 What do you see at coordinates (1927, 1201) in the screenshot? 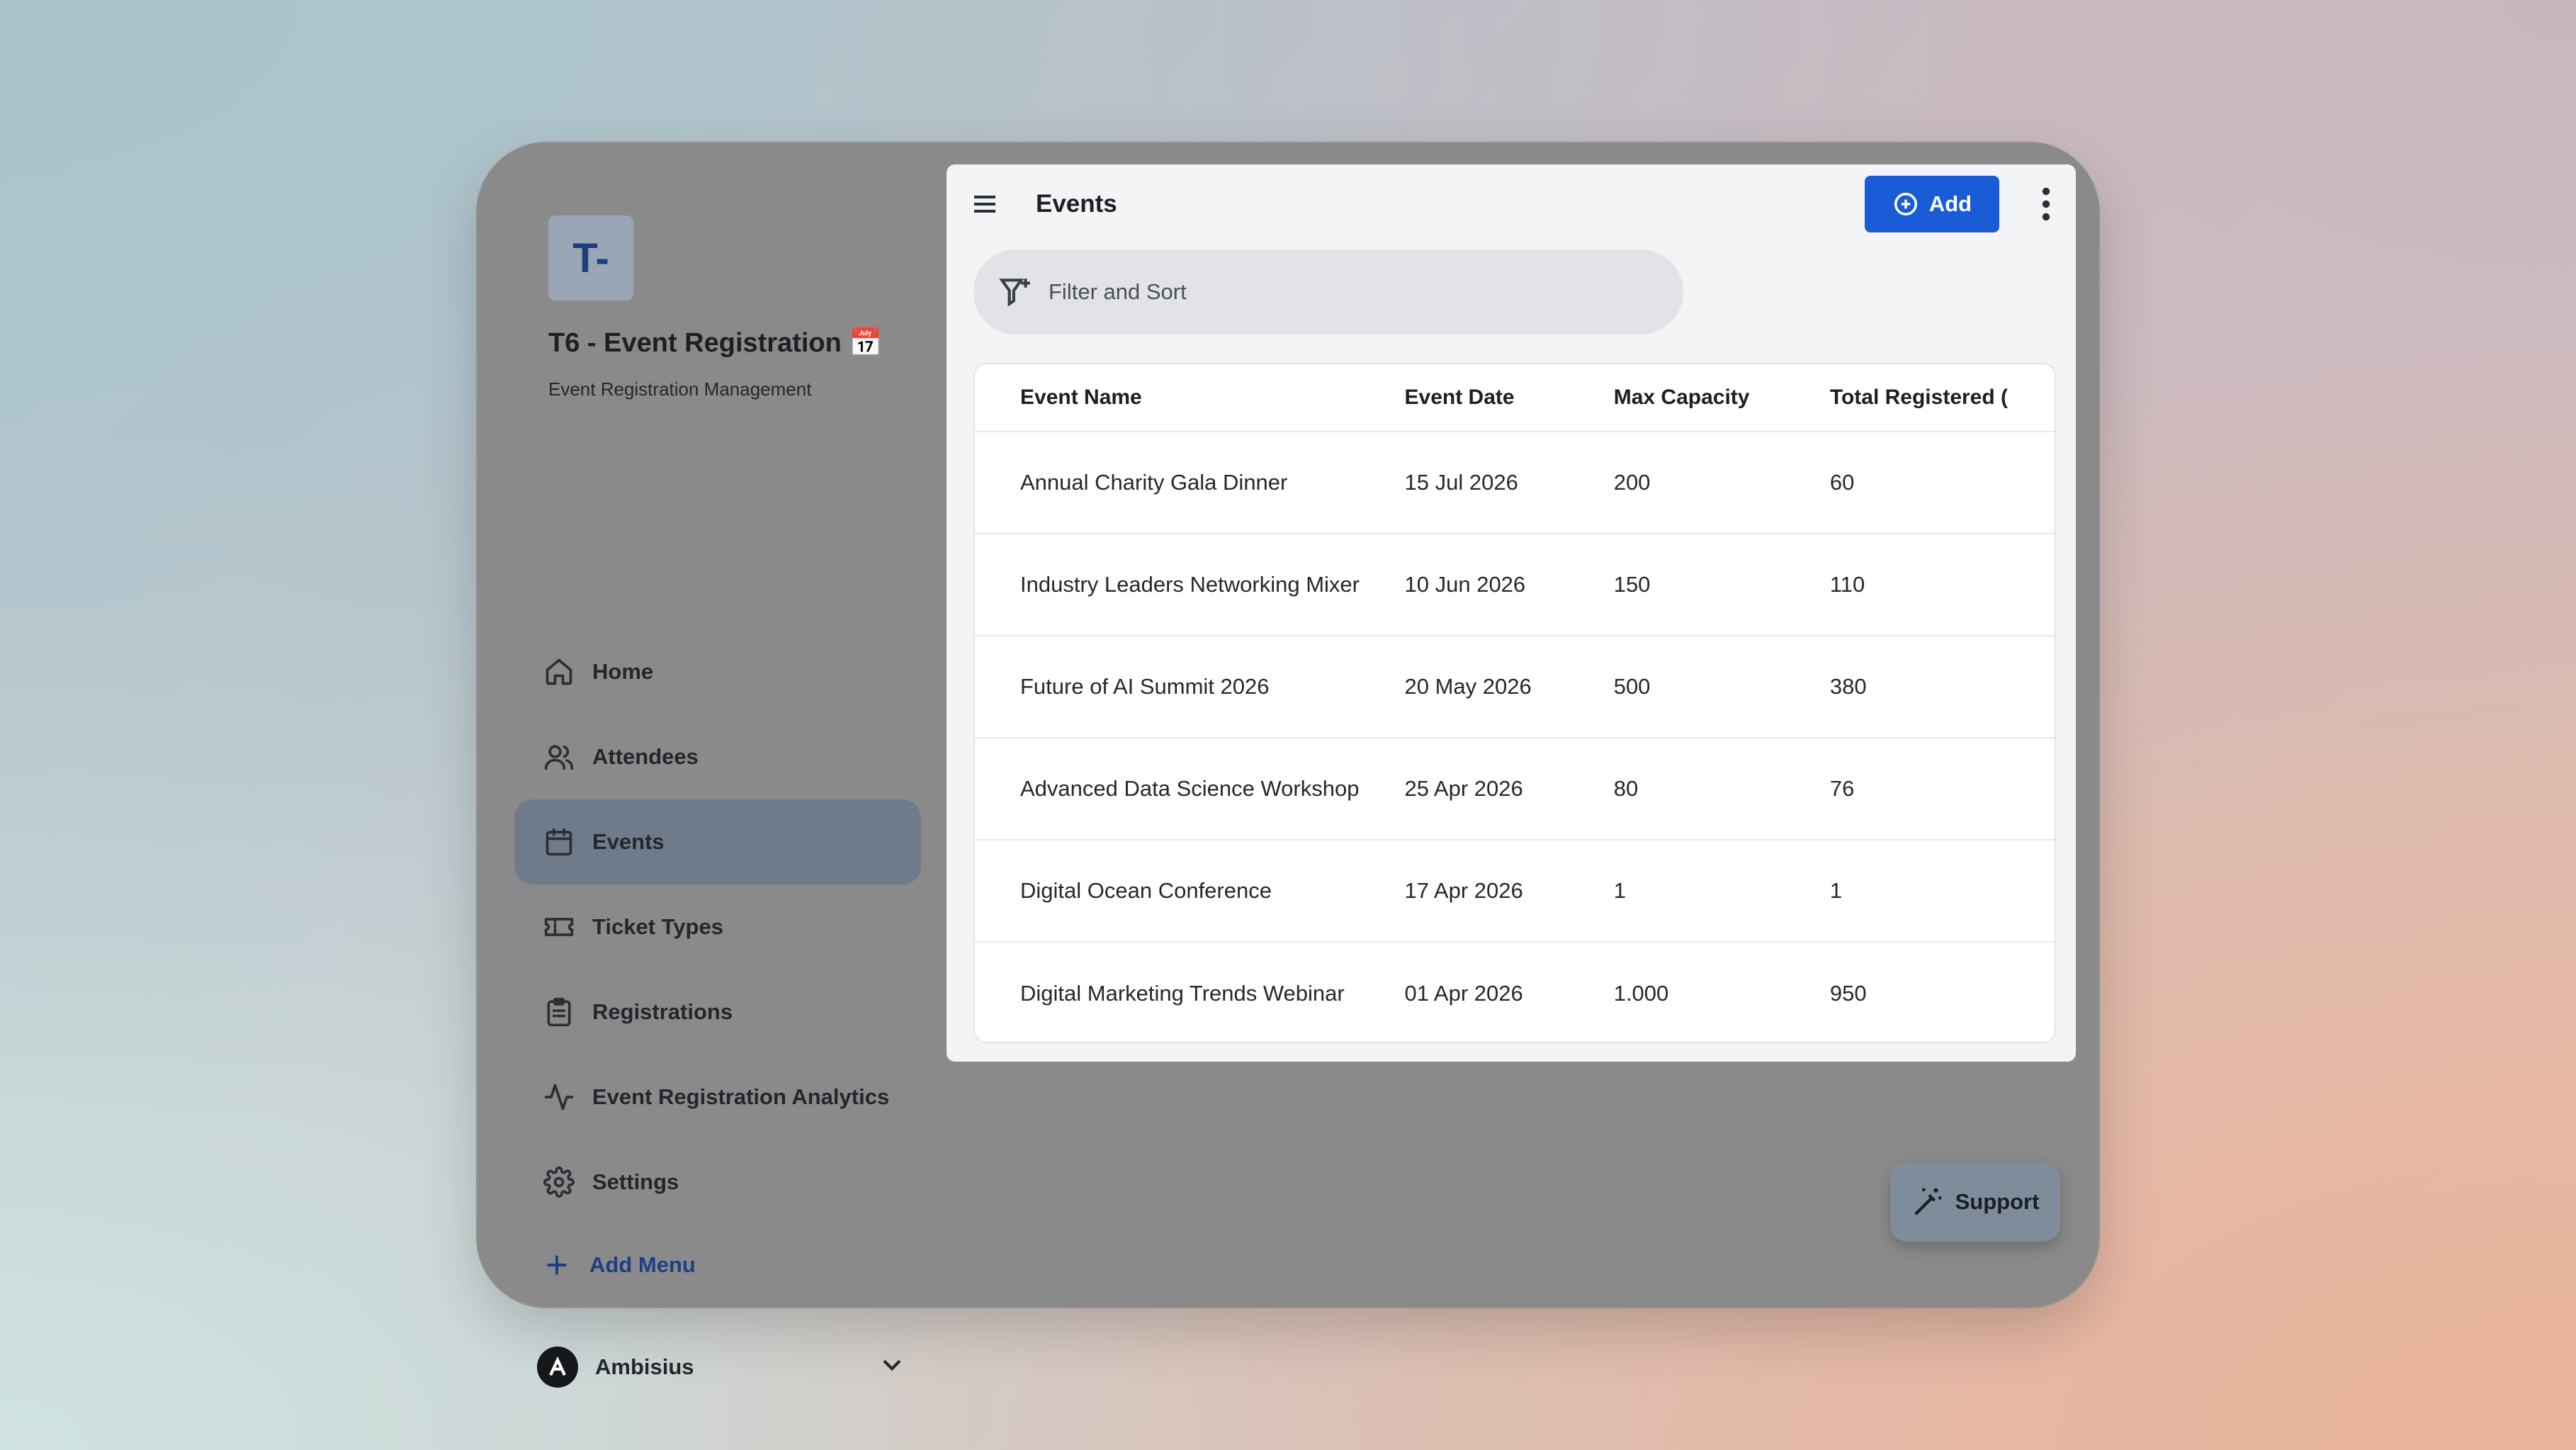
I see `magic-wand-icon` at bounding box center [1927, 1201].